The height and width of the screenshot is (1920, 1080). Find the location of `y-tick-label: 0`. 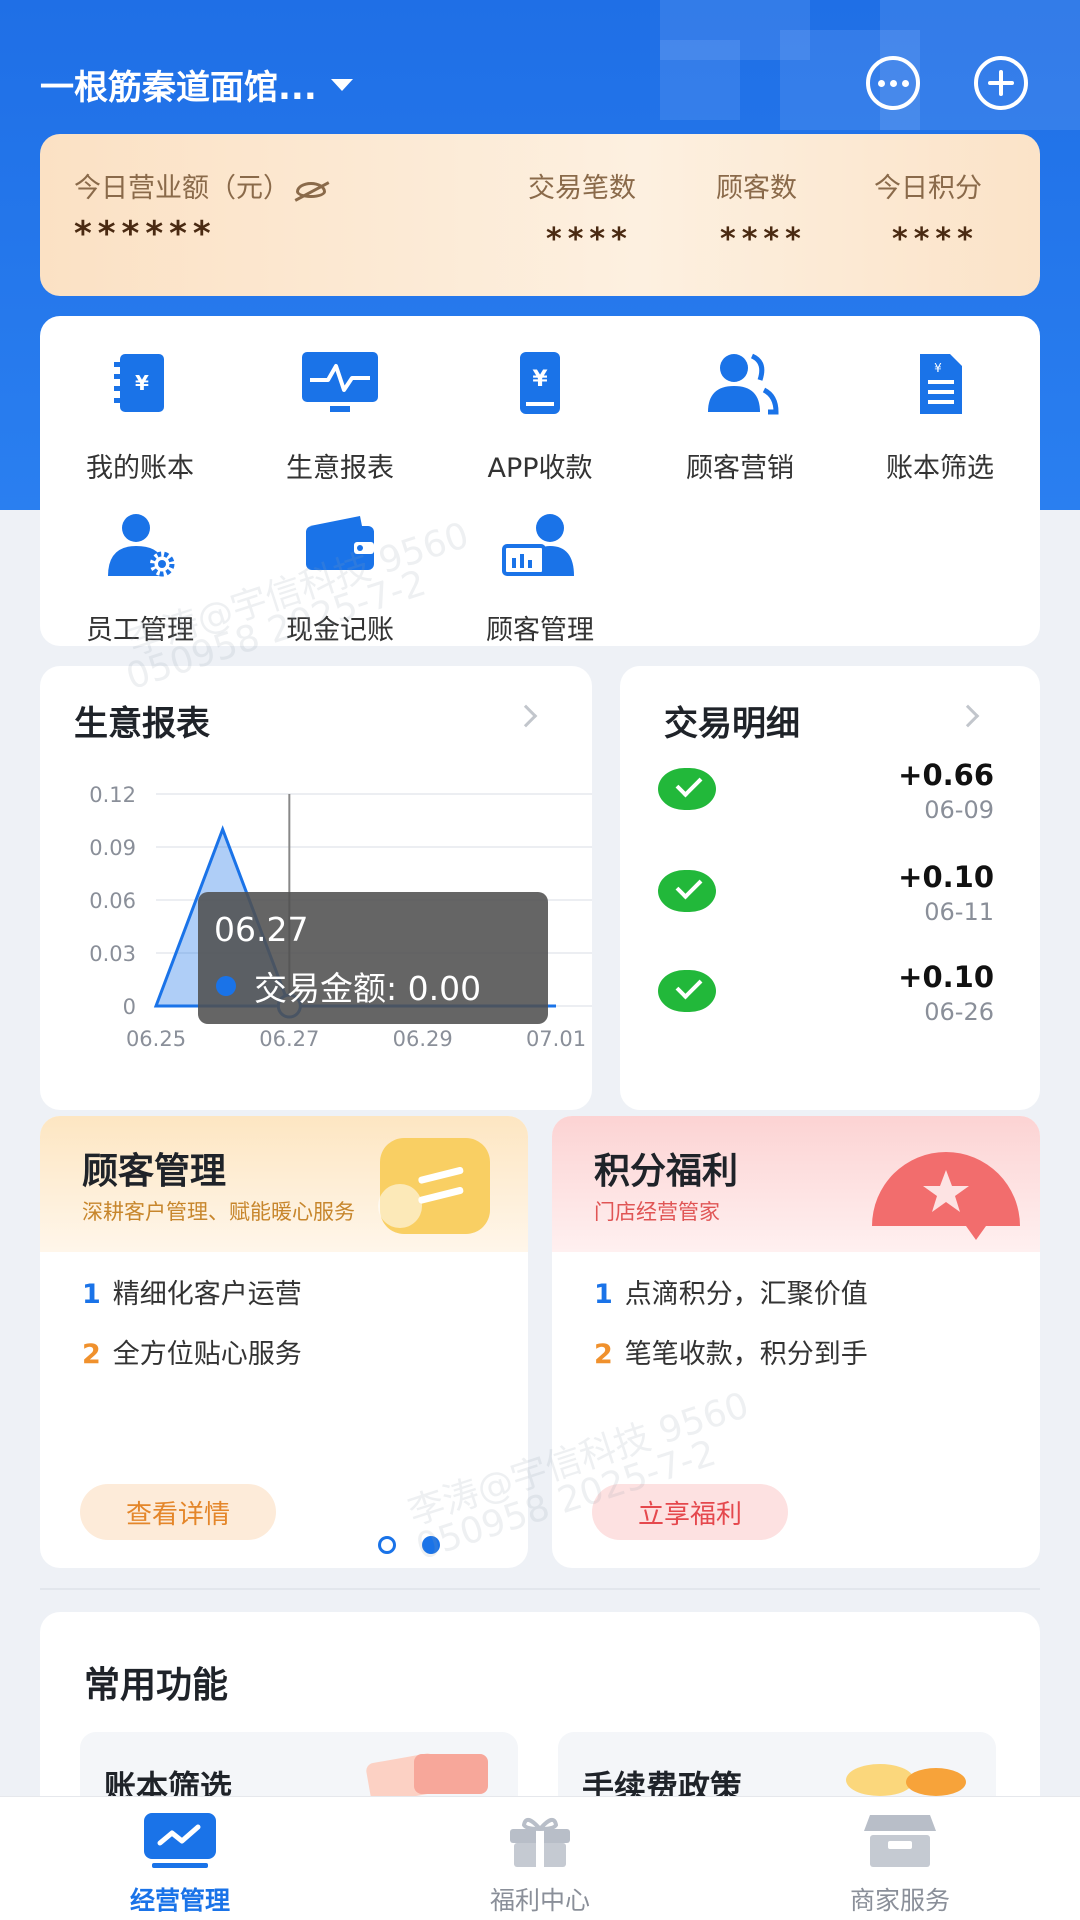

y-tick-label: 0 is located at coordinates (129, 1007).